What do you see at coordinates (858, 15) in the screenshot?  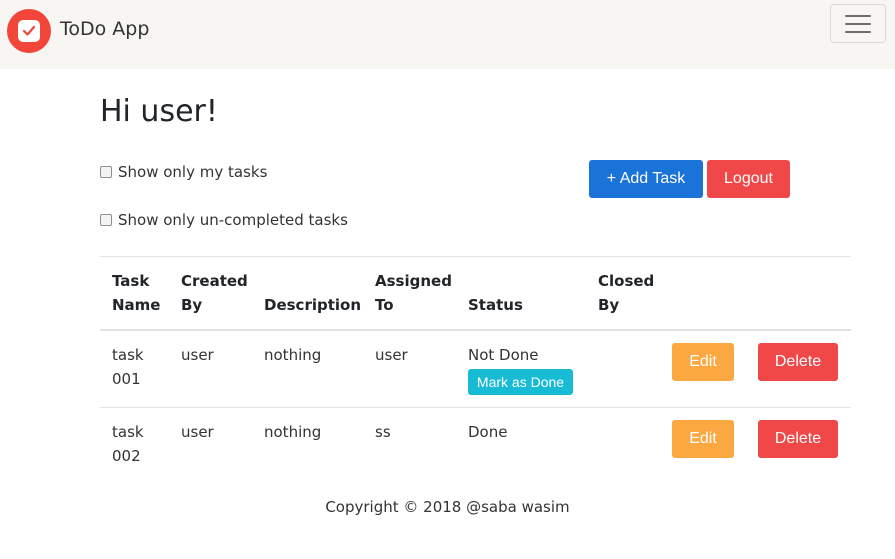 I see `hamburger-menu-icon` at bounding box center [858, 15].